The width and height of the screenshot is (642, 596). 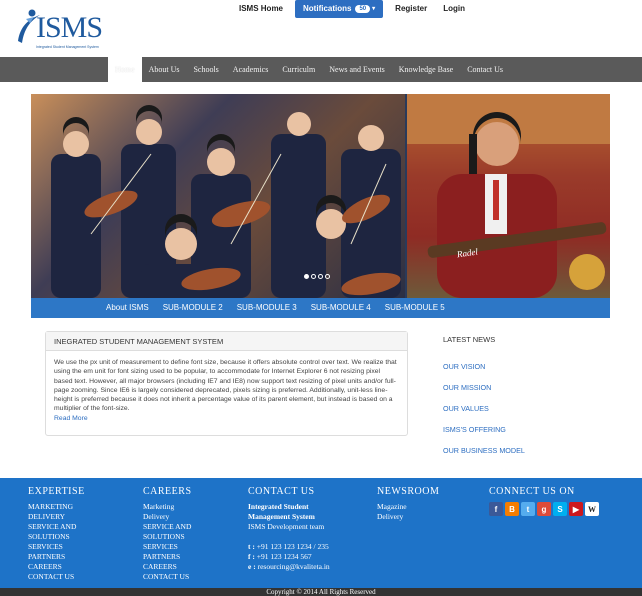 I want to click on news-link-our-vision: OUR VISION, so click(x=533, y=366).